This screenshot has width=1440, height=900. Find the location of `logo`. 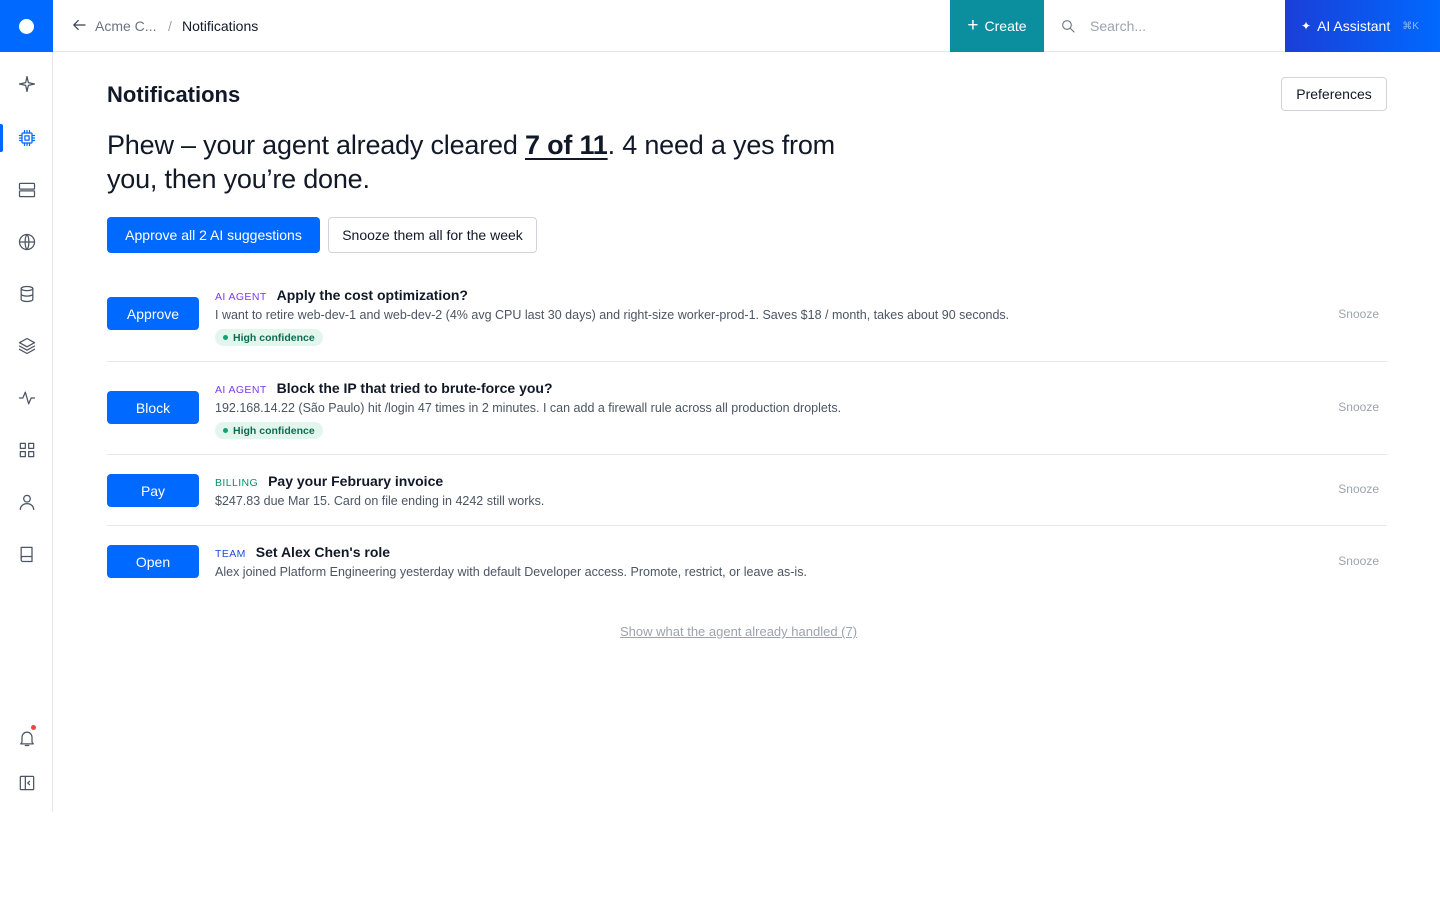

logo is located at coordinates (26, 26).